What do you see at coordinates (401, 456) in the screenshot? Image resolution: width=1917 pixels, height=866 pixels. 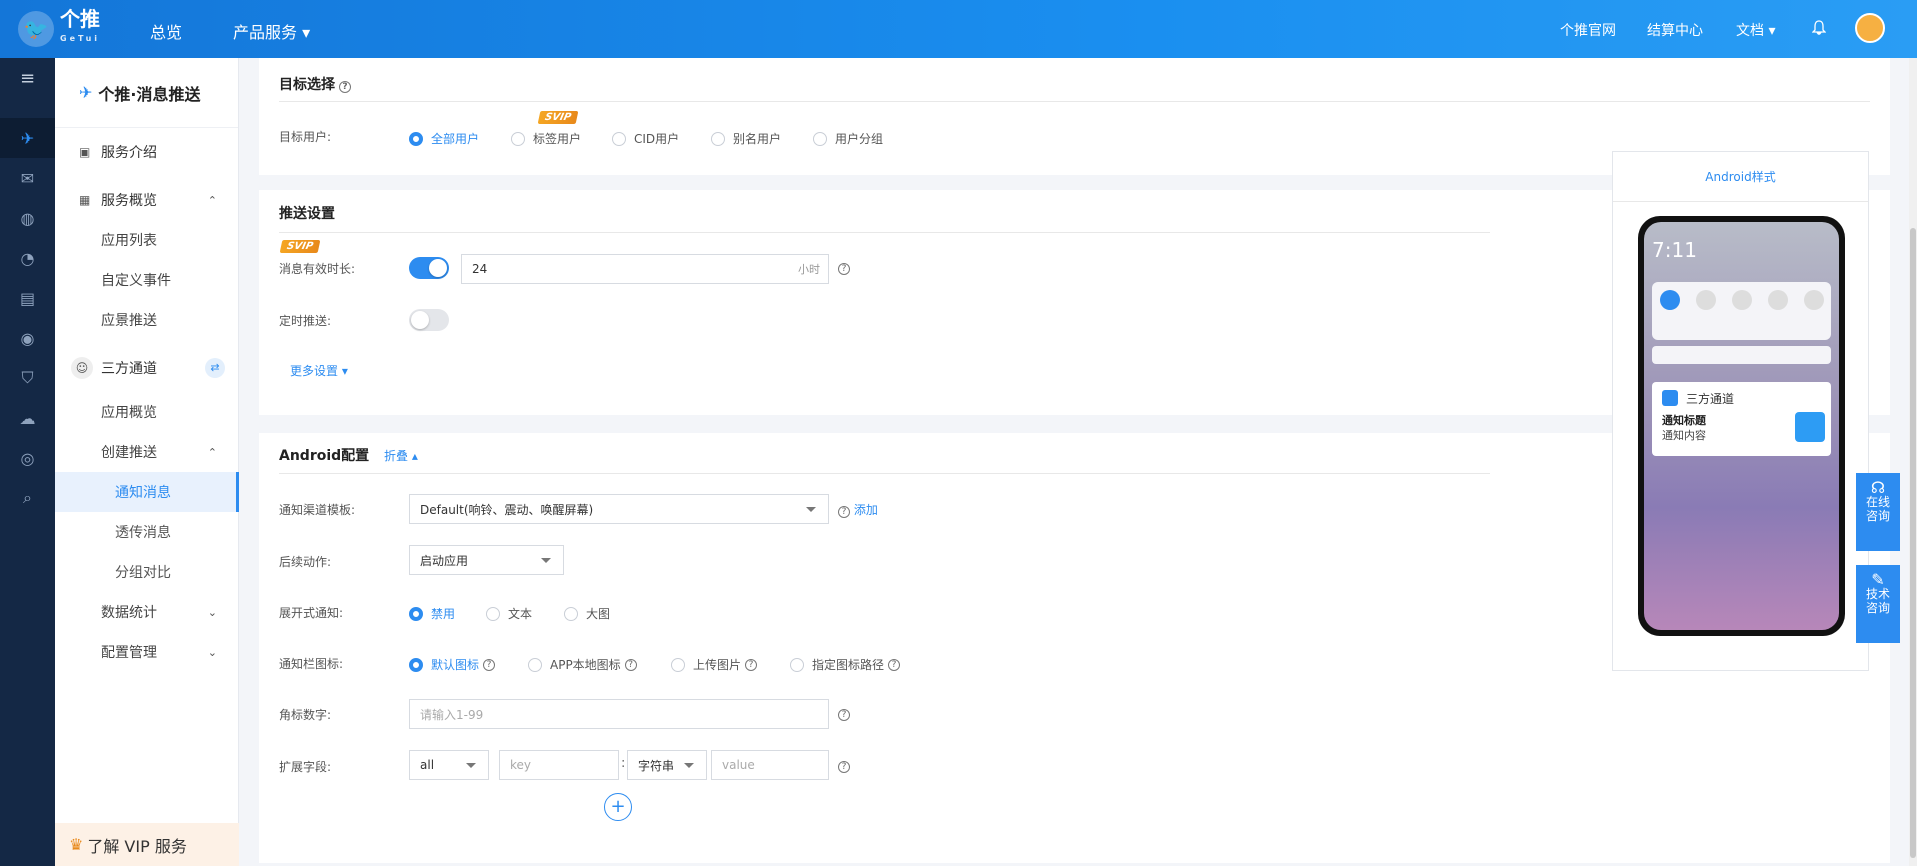 I see `collapse-link: 折叠 ▴` at bounding box center [401, 456].